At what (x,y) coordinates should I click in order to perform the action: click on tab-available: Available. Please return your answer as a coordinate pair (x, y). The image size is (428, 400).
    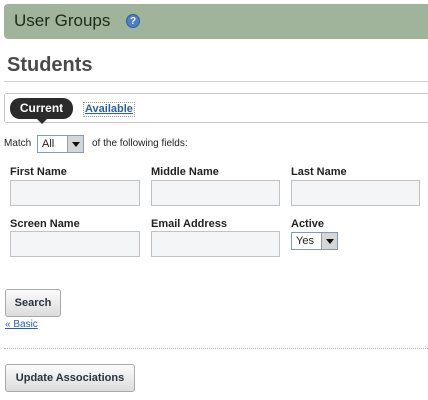
    Looking at the image, I should click on (109, 109).